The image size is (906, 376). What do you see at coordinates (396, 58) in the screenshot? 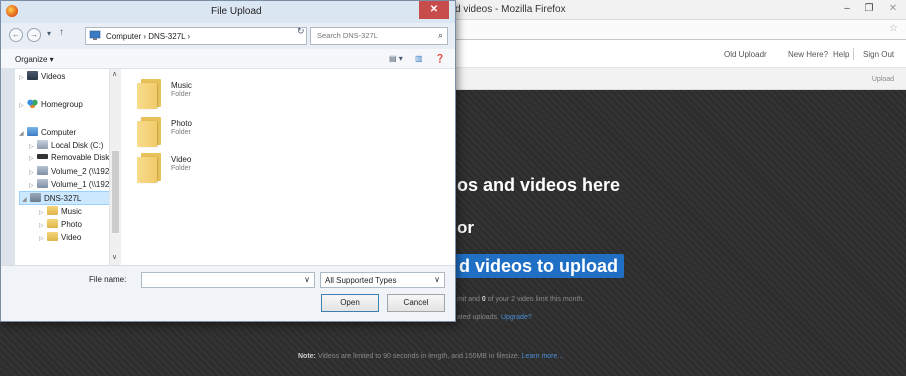
I see `view-options-icon: ▤ ▾` at bounding box center [396, 58].